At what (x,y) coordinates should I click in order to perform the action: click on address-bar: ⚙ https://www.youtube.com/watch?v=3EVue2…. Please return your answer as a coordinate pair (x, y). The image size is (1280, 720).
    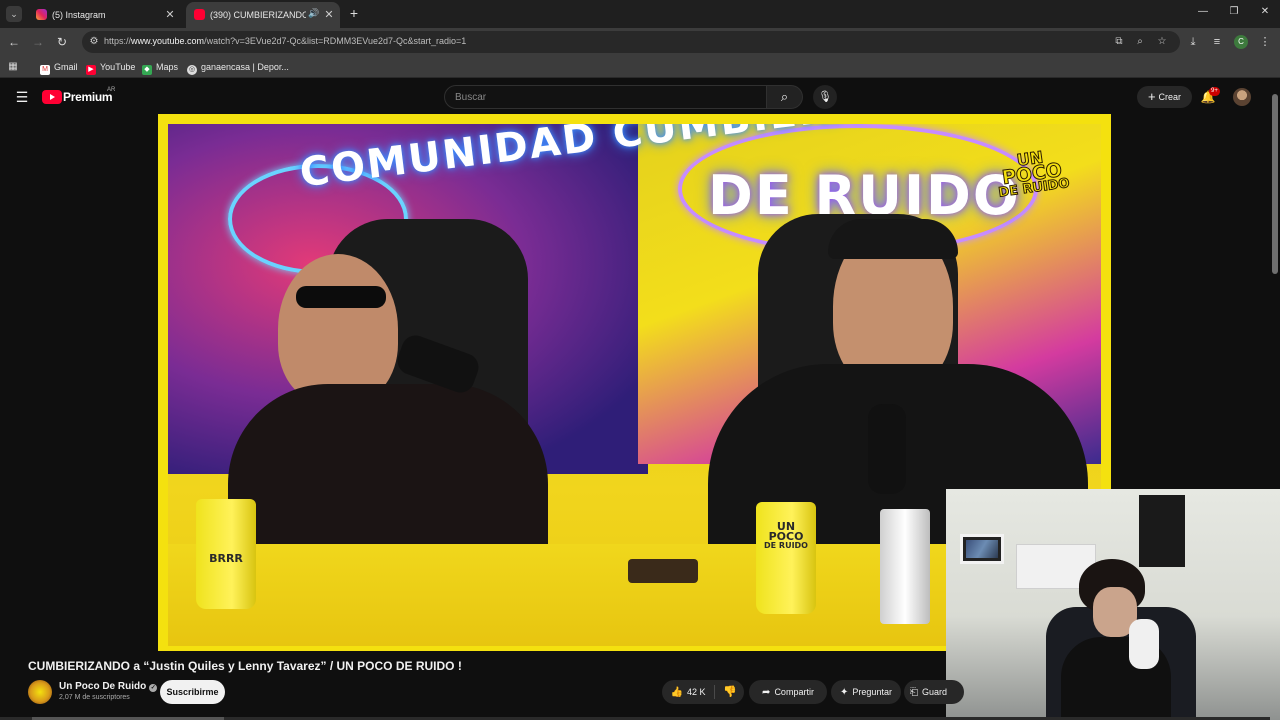
    Looking at the image, I should click on (631, 42).